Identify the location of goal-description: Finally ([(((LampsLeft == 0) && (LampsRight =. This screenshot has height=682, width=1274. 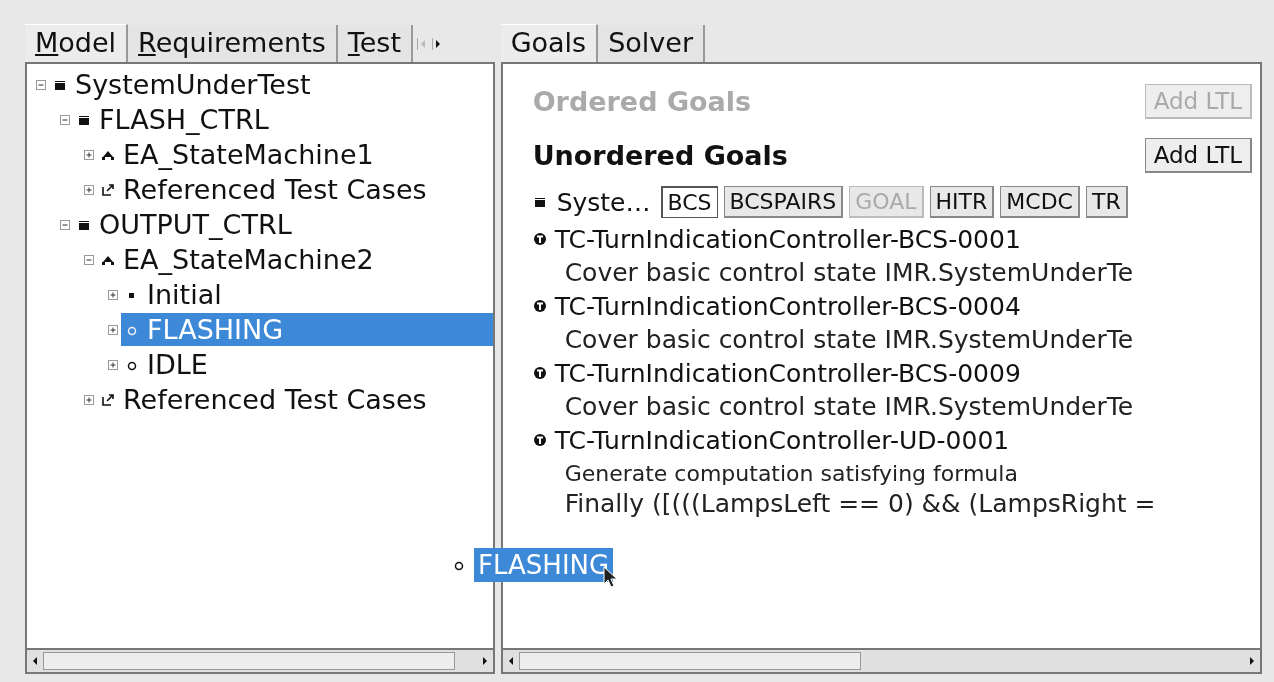
(860, 504).